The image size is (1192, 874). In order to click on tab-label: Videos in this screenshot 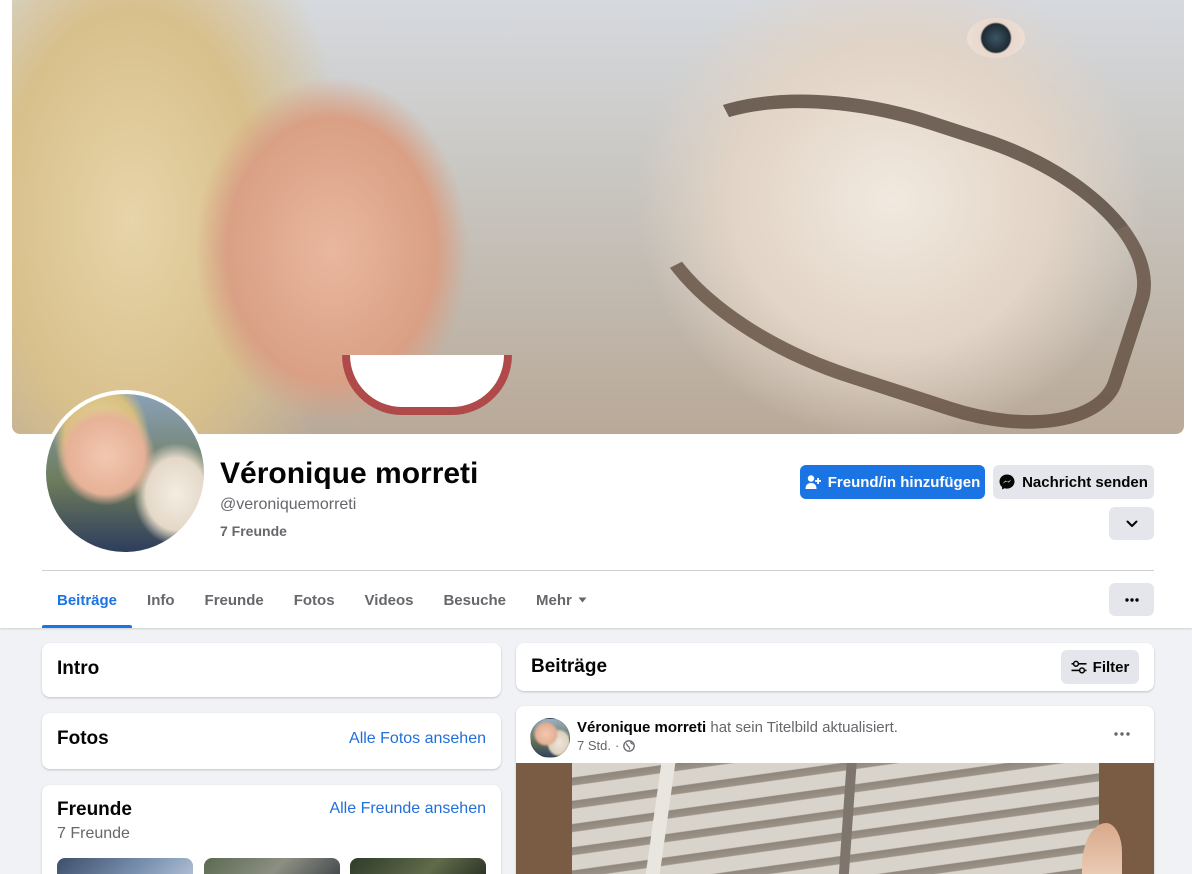, I will do `click(389, 600)`.